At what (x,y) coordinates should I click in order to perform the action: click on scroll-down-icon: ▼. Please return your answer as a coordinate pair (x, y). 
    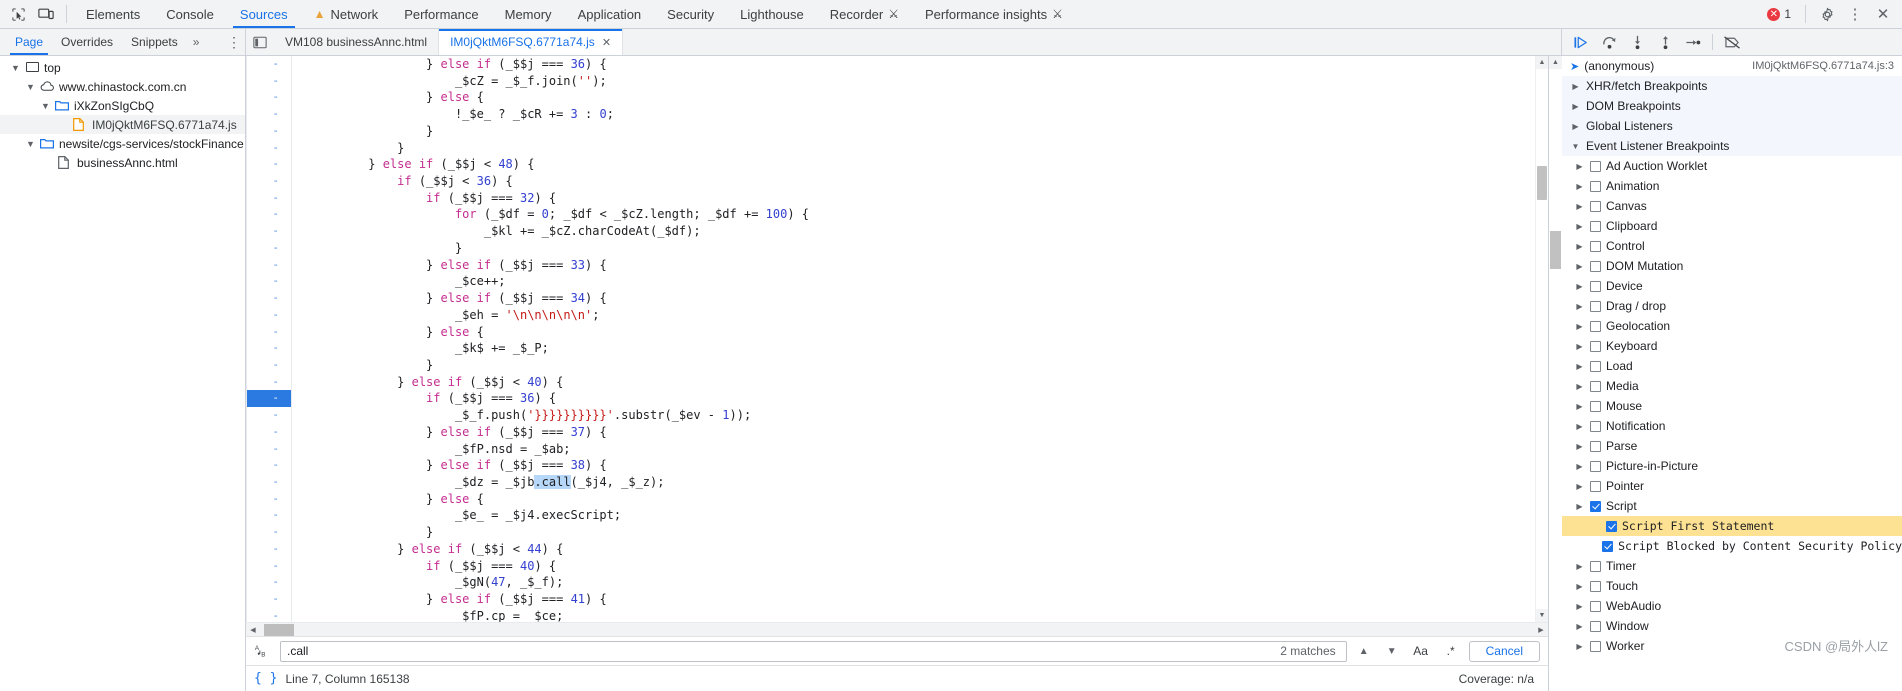
    Looking at the image, I should click on (1542, 615).